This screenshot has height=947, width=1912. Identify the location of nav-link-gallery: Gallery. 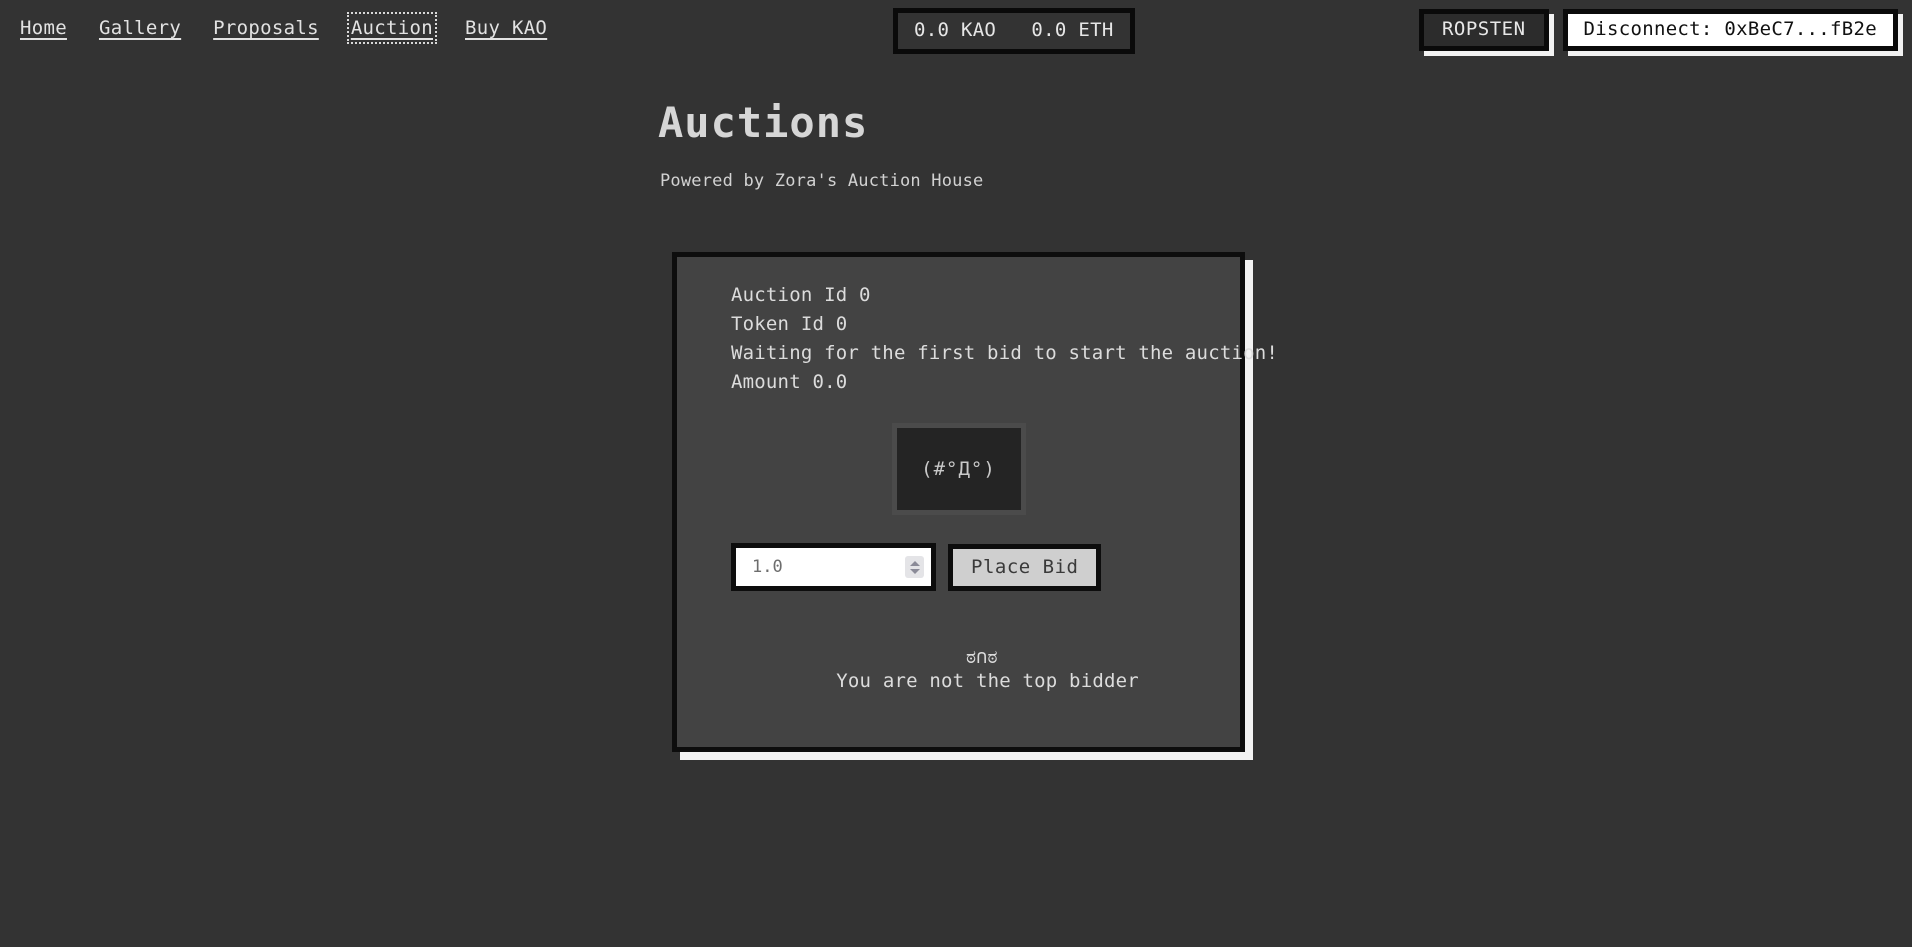
(140, 28).